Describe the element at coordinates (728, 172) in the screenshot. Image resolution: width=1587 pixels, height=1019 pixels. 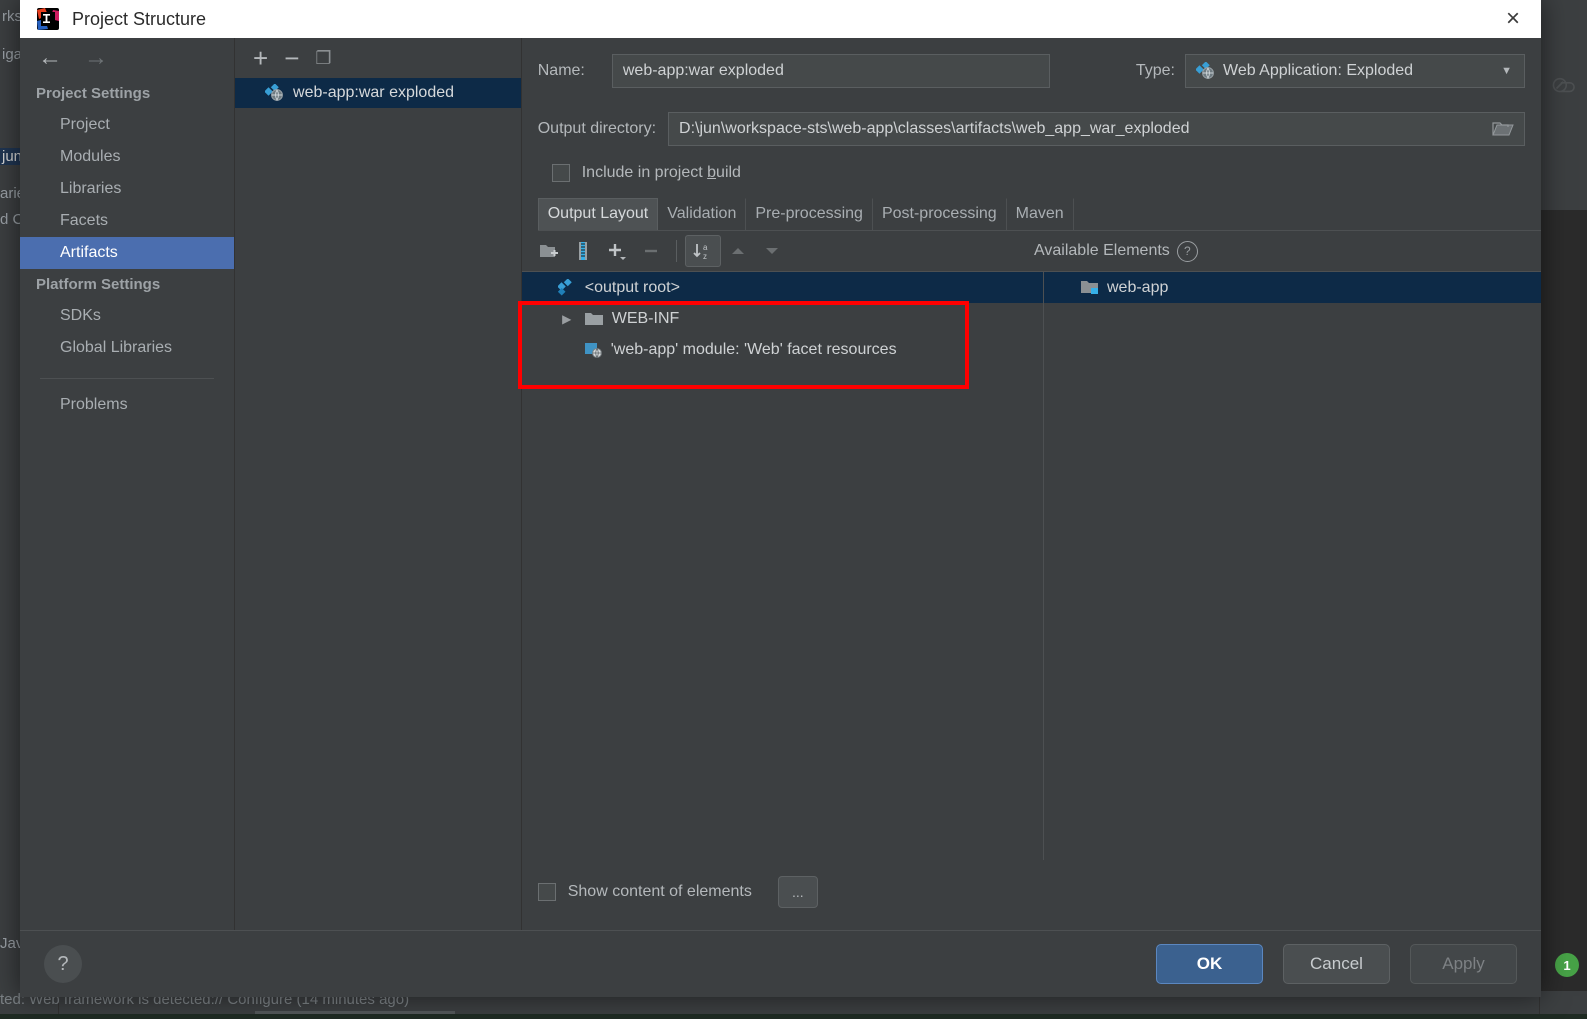
I see `include-label-post: uild` at that location.